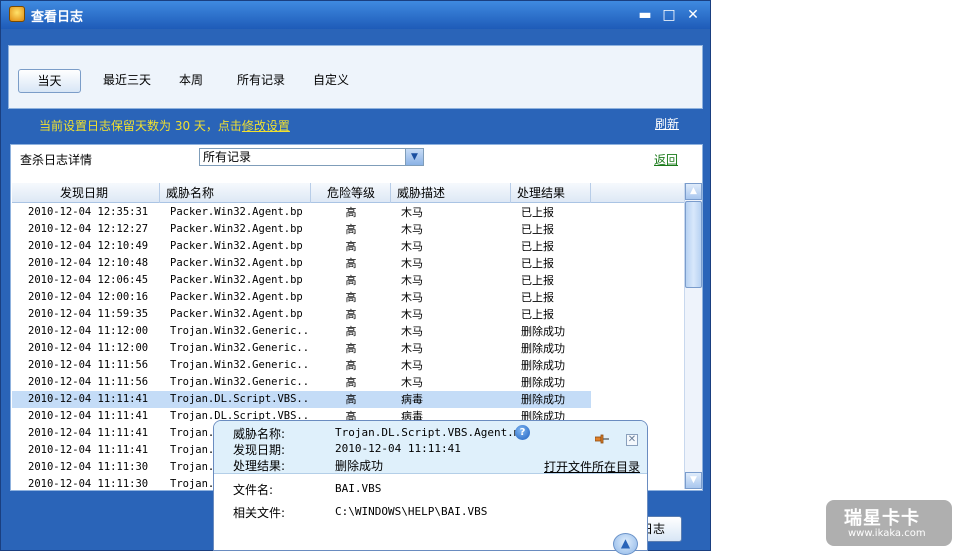 The width and height of the screenshot is (960, 555). I want to click on watermark-logo: 瑞星卡卡 www.ikaka.com, so click(889, 523).